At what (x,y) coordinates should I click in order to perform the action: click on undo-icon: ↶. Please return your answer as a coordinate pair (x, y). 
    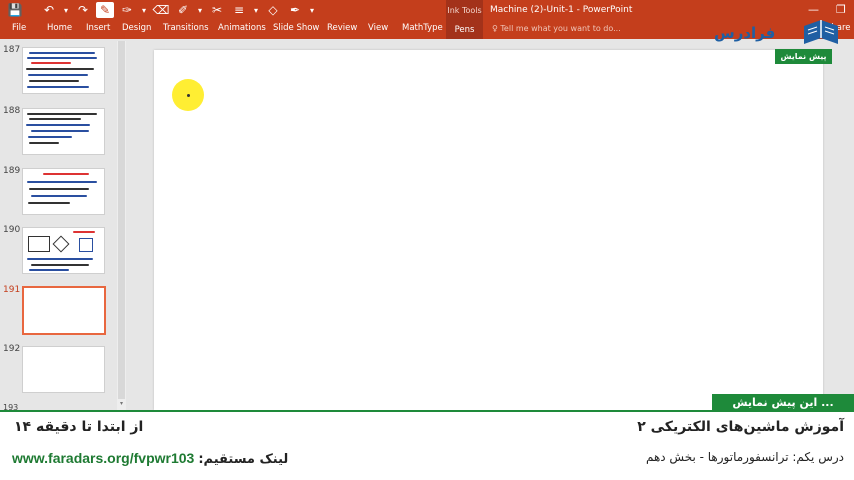
    Looking at the image, I should click on (49, 10).